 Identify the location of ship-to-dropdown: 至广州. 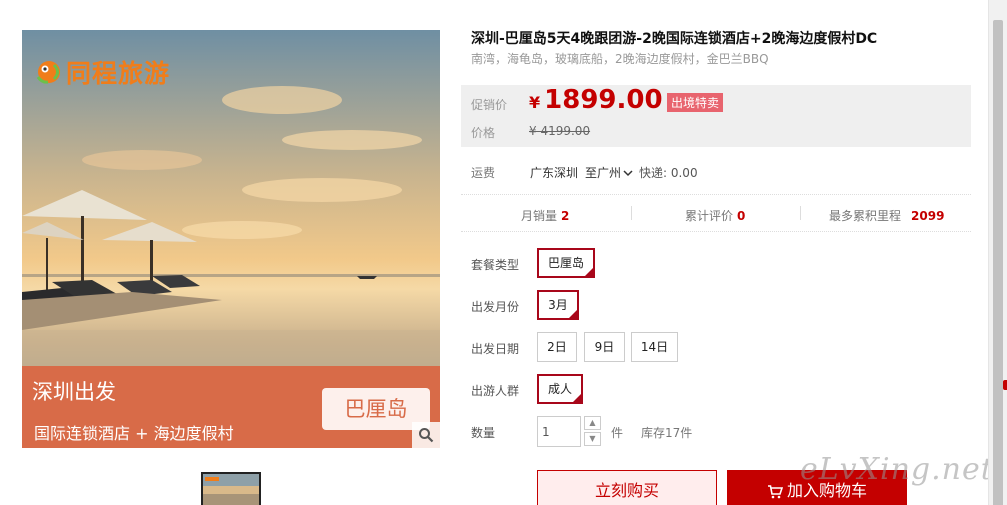
(609, 172).